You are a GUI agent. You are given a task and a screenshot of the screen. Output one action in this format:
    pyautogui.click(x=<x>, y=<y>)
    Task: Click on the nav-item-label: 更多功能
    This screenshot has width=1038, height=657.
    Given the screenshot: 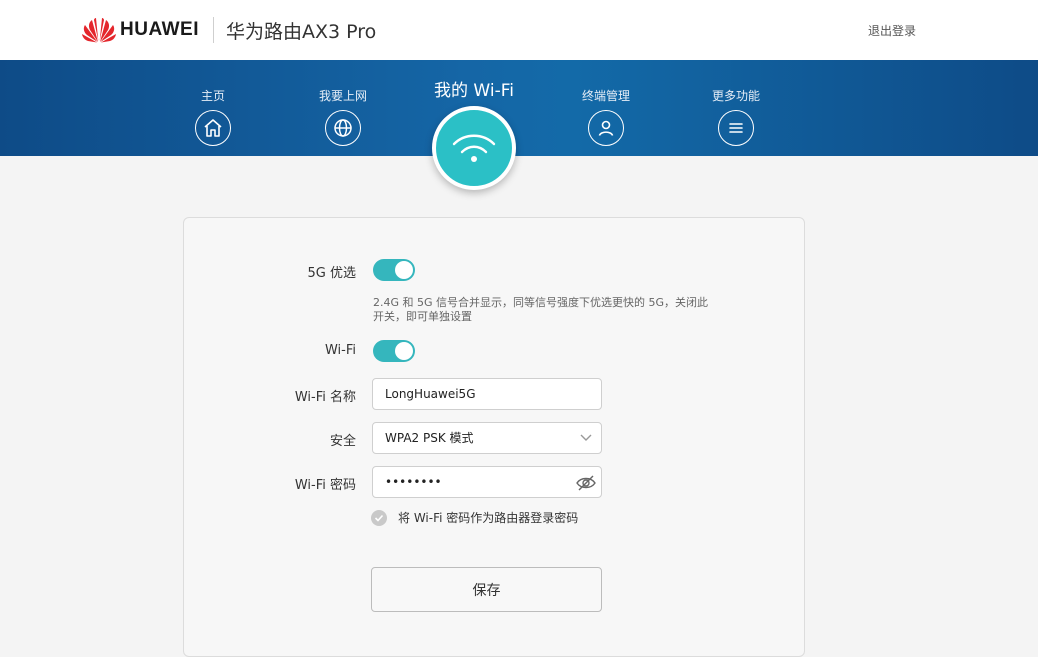 What is the action you would take?
    pyautogui.click(x=735, y=96)
    